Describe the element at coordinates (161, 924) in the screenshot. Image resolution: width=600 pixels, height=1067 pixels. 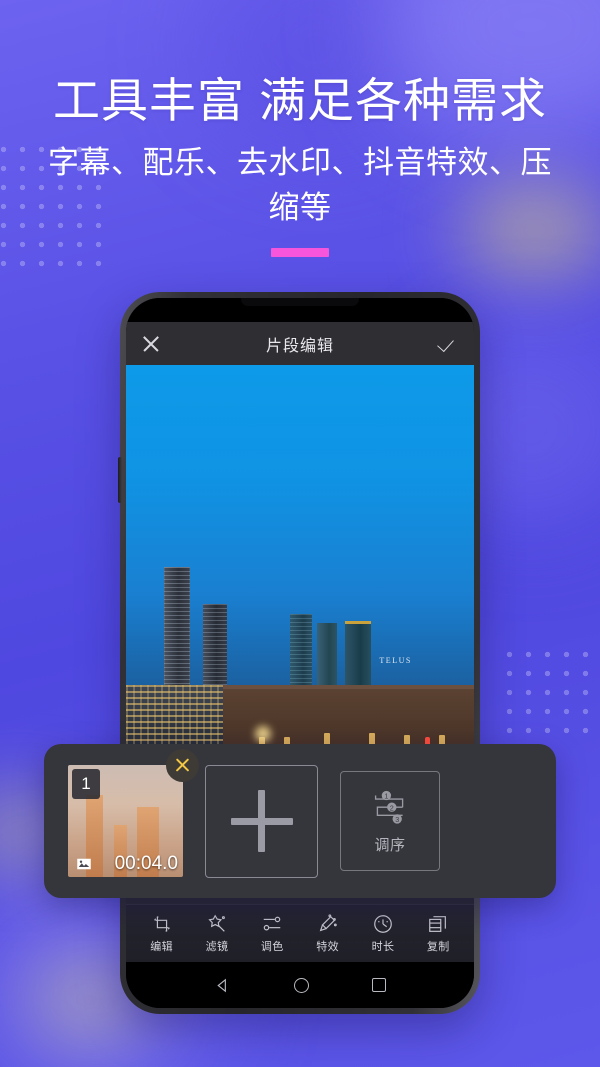
I see `crop-rotate-icon` at that location.